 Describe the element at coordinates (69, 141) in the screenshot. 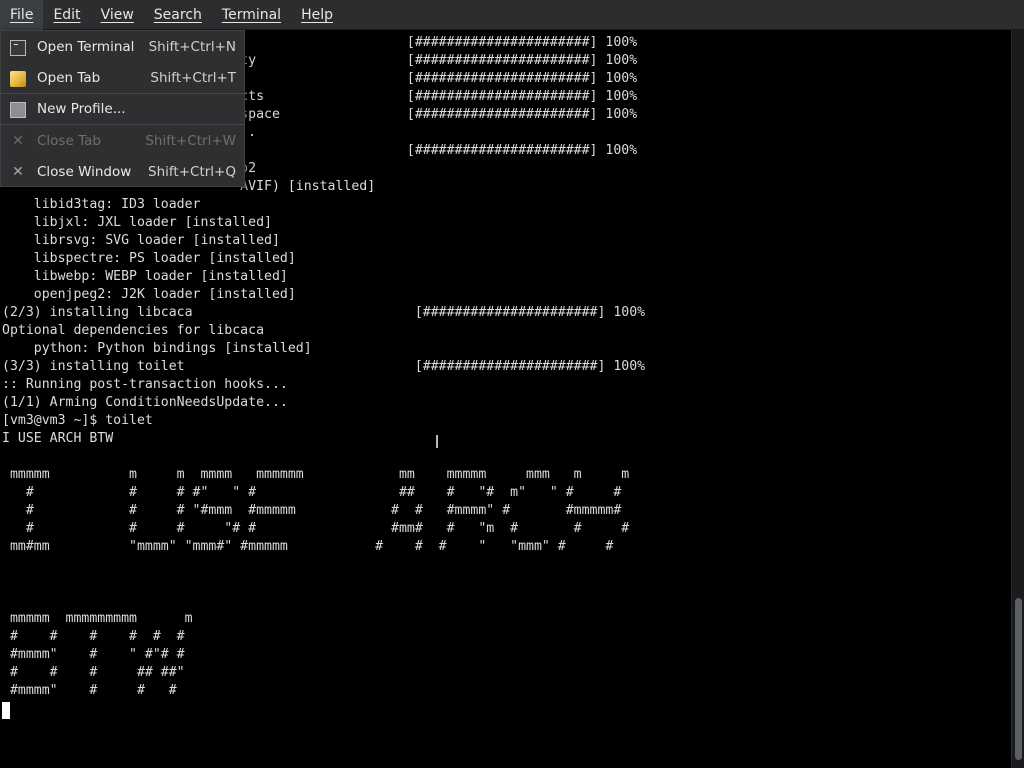

I see `close-tab-label: Close Tab` at that location.